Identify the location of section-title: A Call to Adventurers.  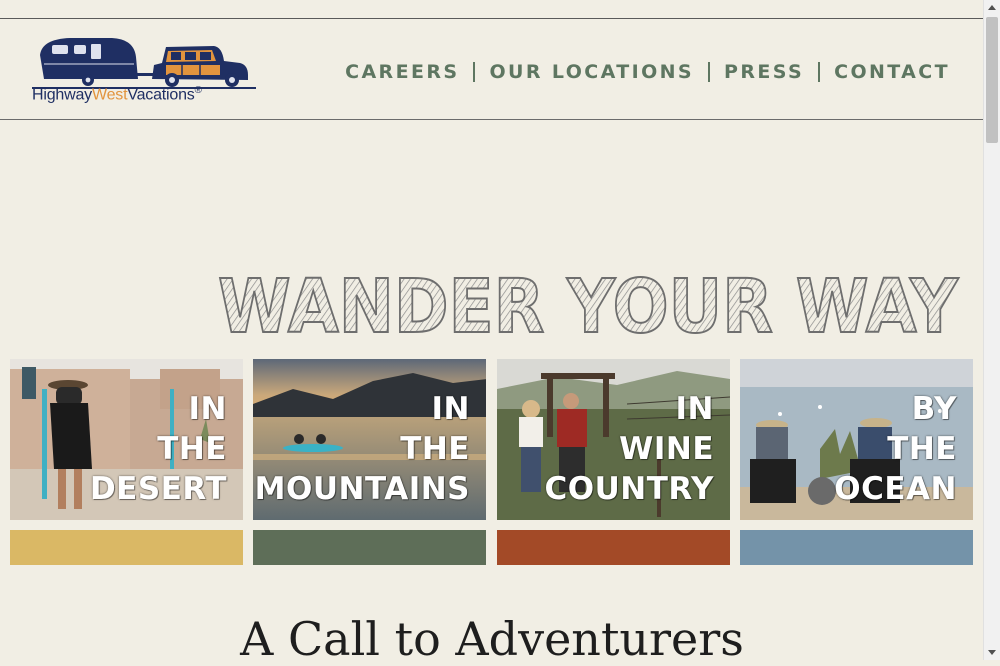
(492, 639).